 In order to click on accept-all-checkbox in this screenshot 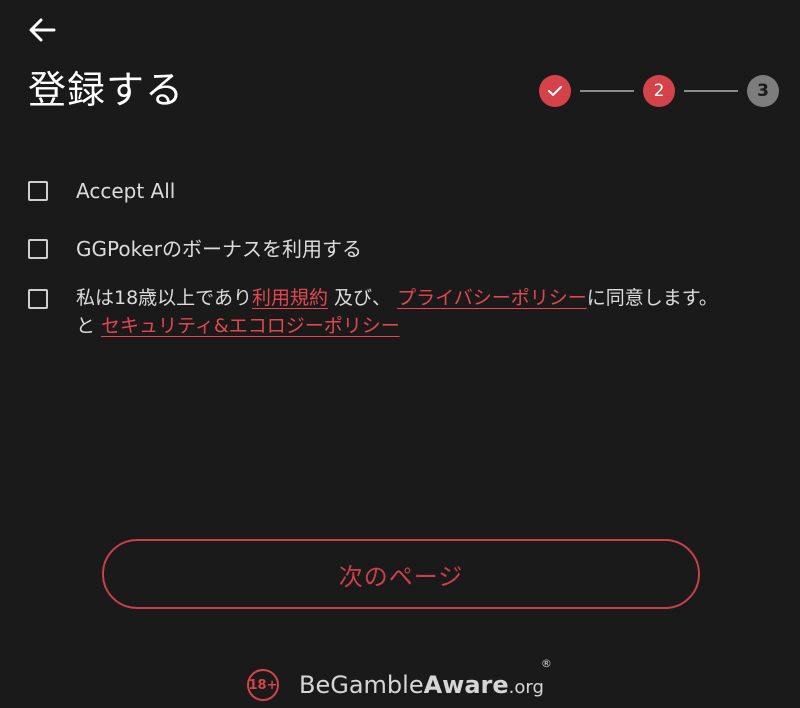, I will do `click(38, 191)`.